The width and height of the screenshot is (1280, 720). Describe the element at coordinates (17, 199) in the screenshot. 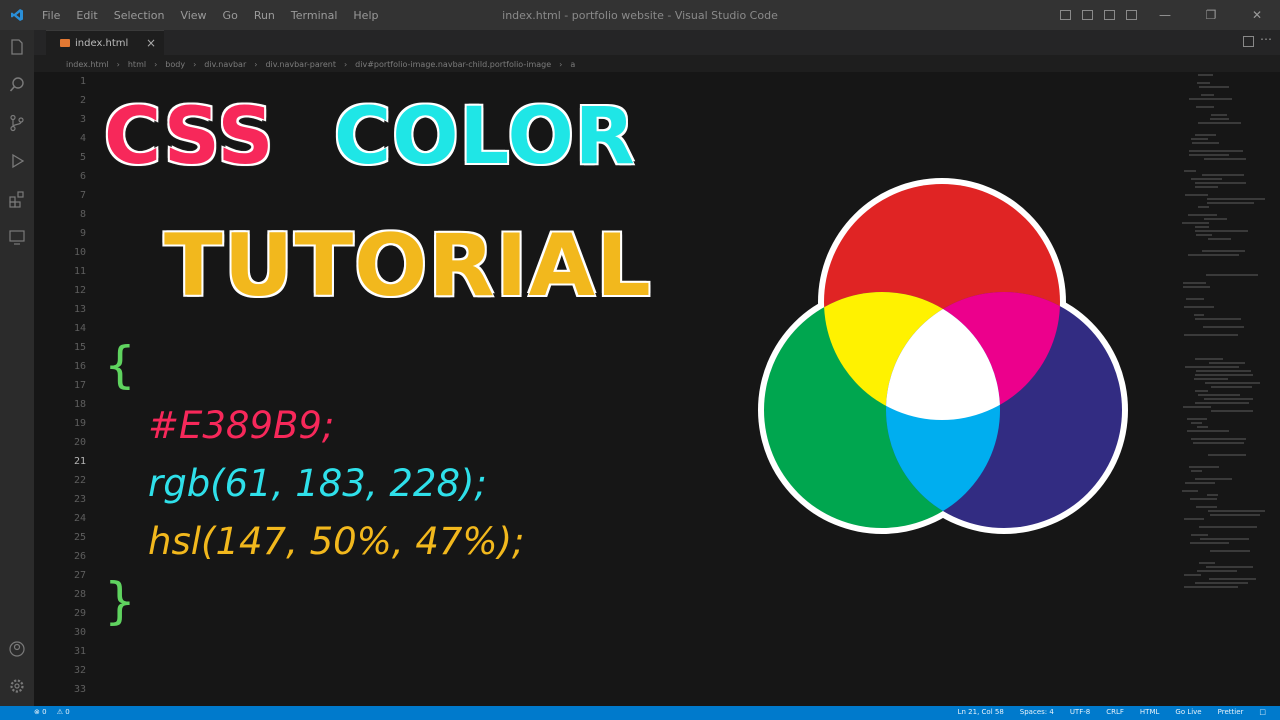

I see `extensions-icon` at that location.